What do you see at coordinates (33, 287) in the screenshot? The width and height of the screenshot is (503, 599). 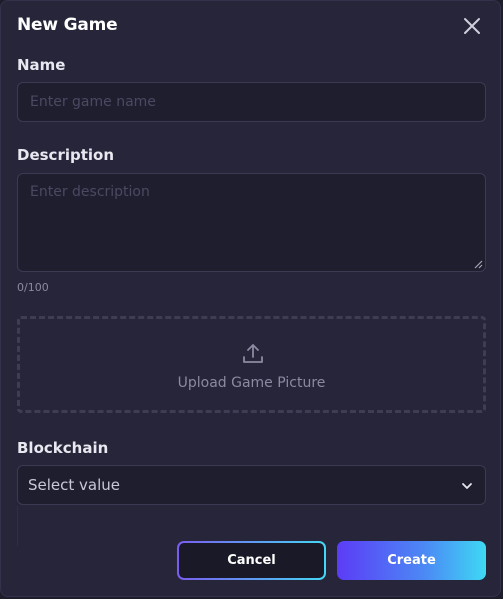 I see `description-char-counter: 0/100` at bounding box center [33, 287].